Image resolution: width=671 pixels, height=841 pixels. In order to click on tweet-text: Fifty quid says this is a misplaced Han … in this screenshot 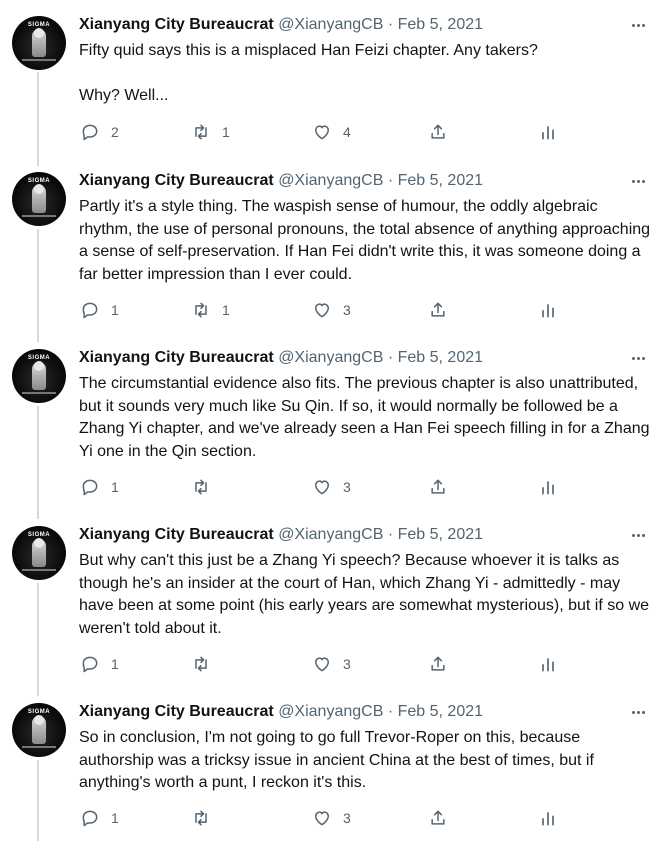, I will do `click(308, 73)`.